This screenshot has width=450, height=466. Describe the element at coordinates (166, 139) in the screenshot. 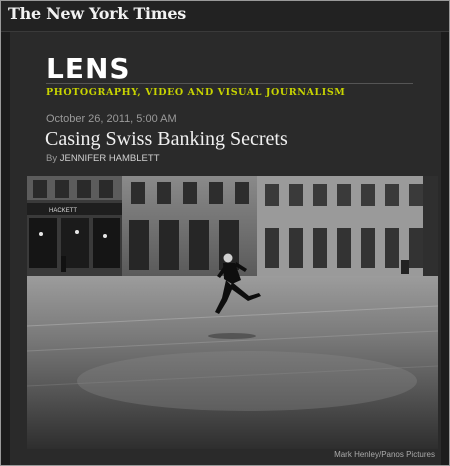

I see `post-title: Casing Swiss Banking Secrets` at that location.